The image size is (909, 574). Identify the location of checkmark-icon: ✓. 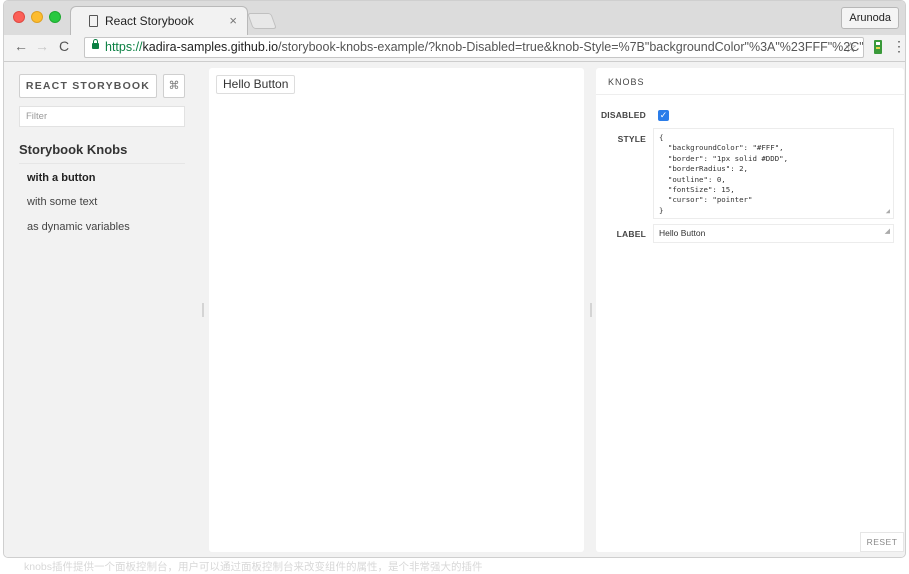
(663, 115).